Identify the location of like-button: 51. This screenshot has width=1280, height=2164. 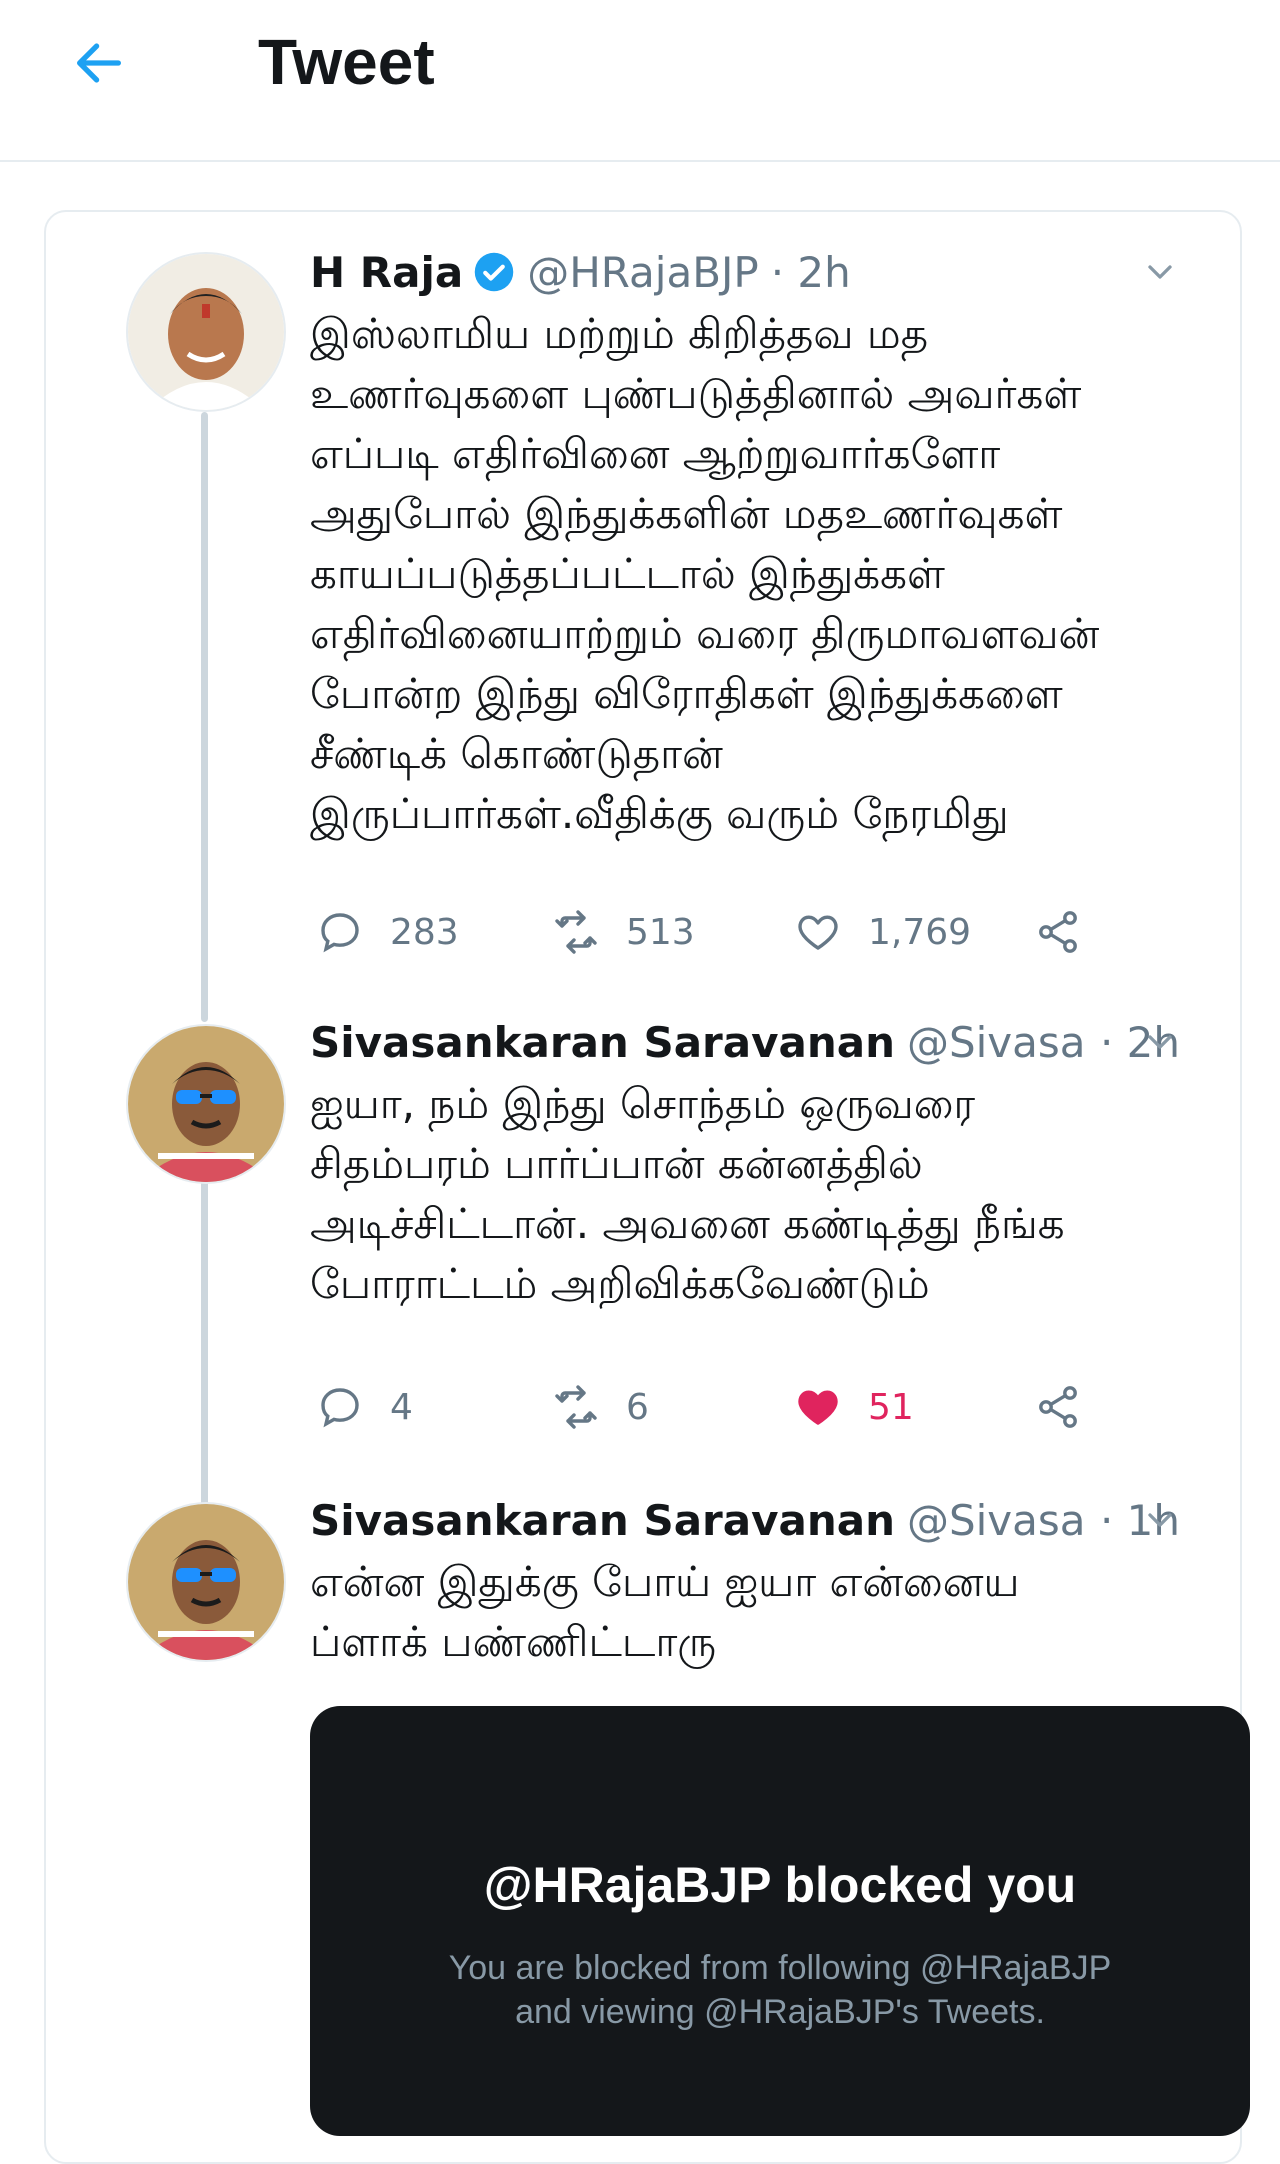
(854, 1407).